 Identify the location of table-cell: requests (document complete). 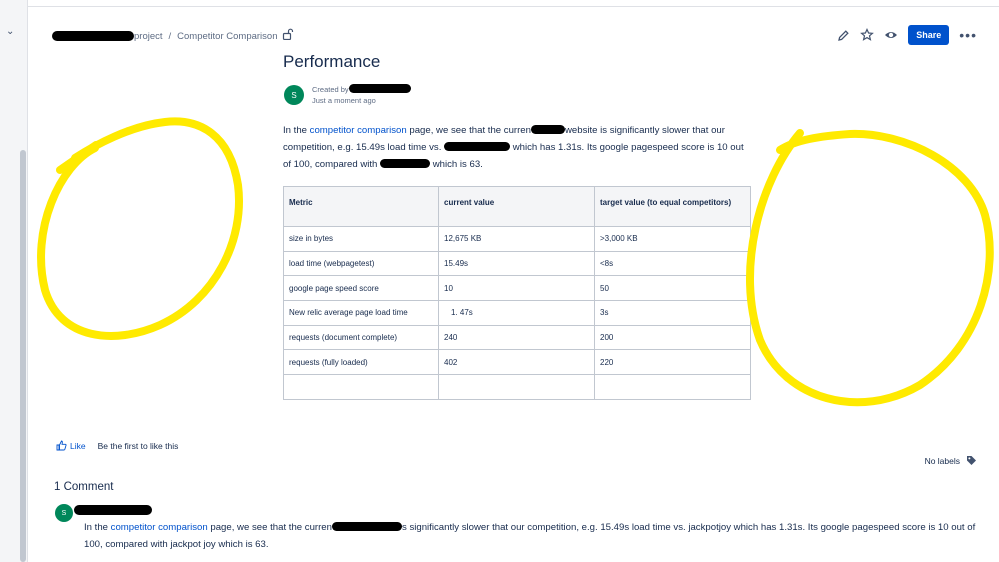
(361, 337).